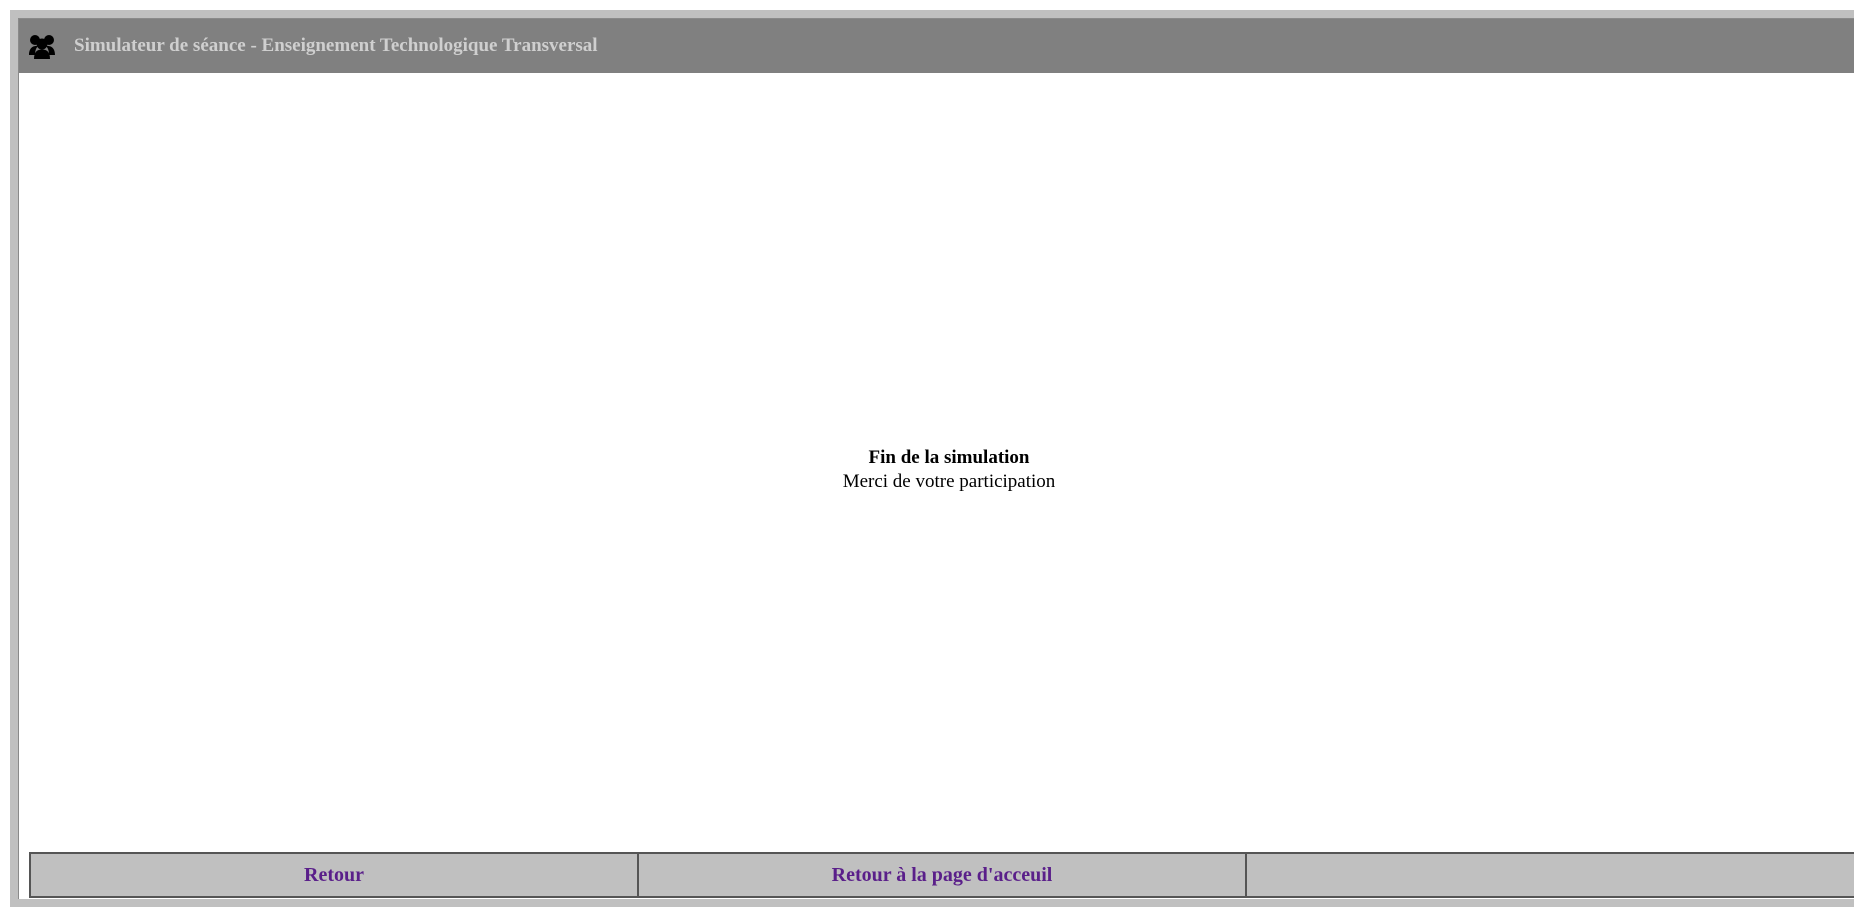  I want to click on end-message-title: Fin de la simulation, so click(949, 457).